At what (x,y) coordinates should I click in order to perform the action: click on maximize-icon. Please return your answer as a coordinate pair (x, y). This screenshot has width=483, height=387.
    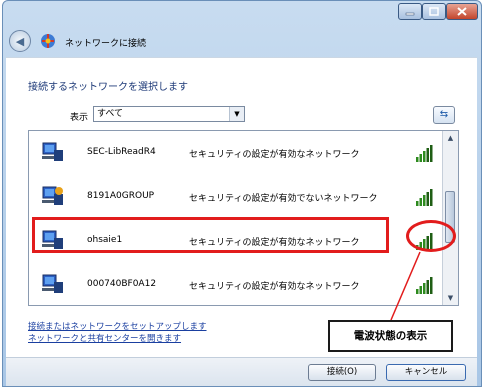
    Looking at the image, I should click on (434, 11).